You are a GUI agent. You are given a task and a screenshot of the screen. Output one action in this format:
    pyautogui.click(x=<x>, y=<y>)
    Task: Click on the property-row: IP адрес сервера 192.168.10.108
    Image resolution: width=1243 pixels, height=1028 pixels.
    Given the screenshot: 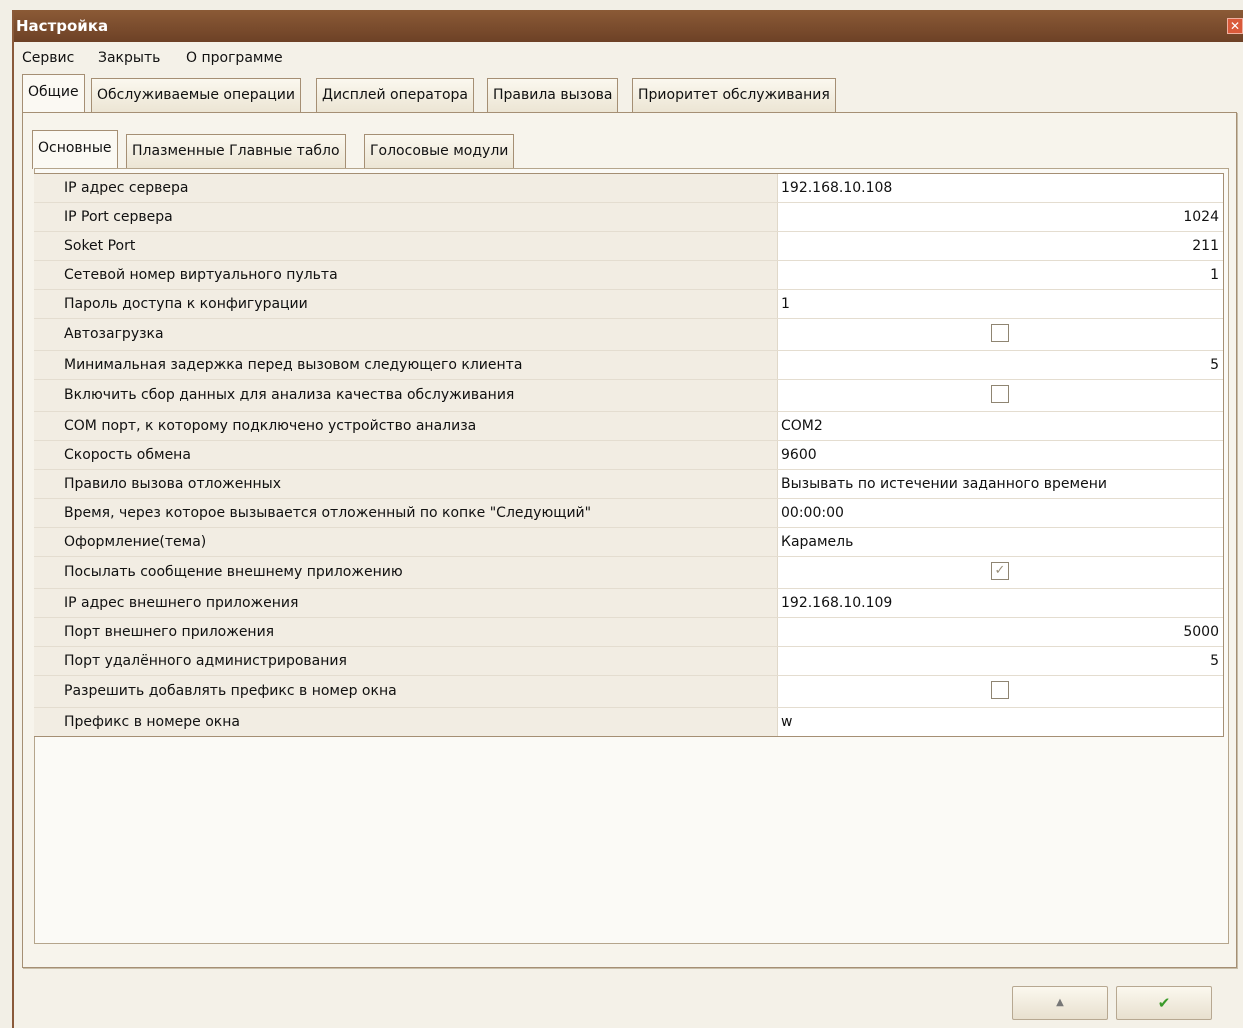 What is the action you would take?
    pyautogui.click(x=628, y=188)
    